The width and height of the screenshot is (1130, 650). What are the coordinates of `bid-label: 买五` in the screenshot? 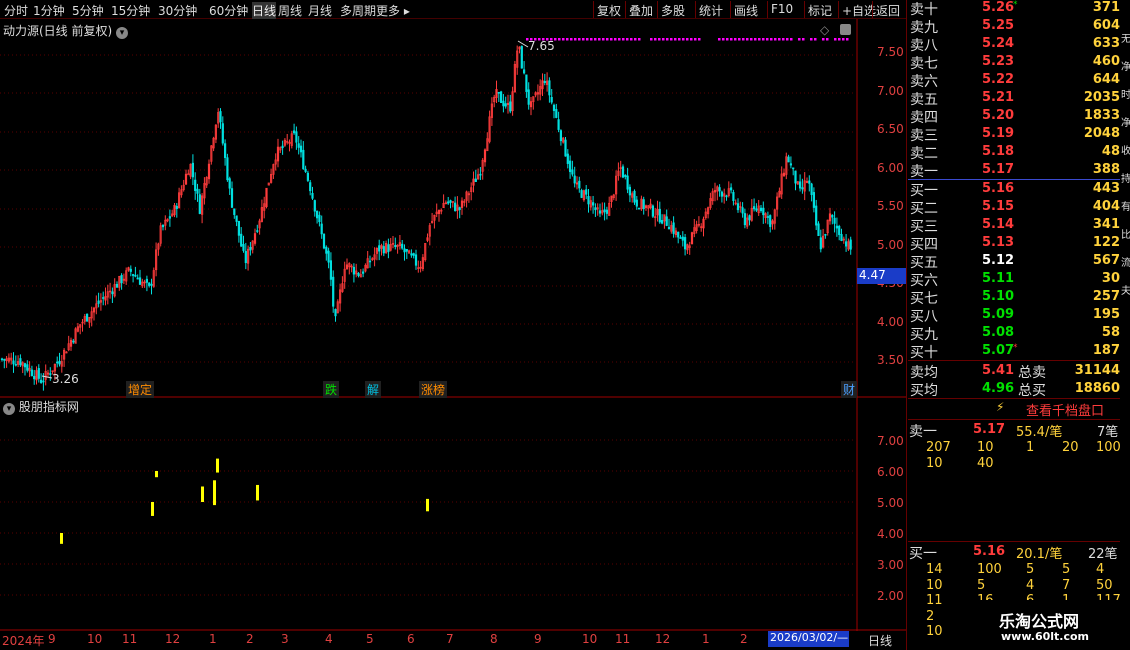 It's located at (924, 263).